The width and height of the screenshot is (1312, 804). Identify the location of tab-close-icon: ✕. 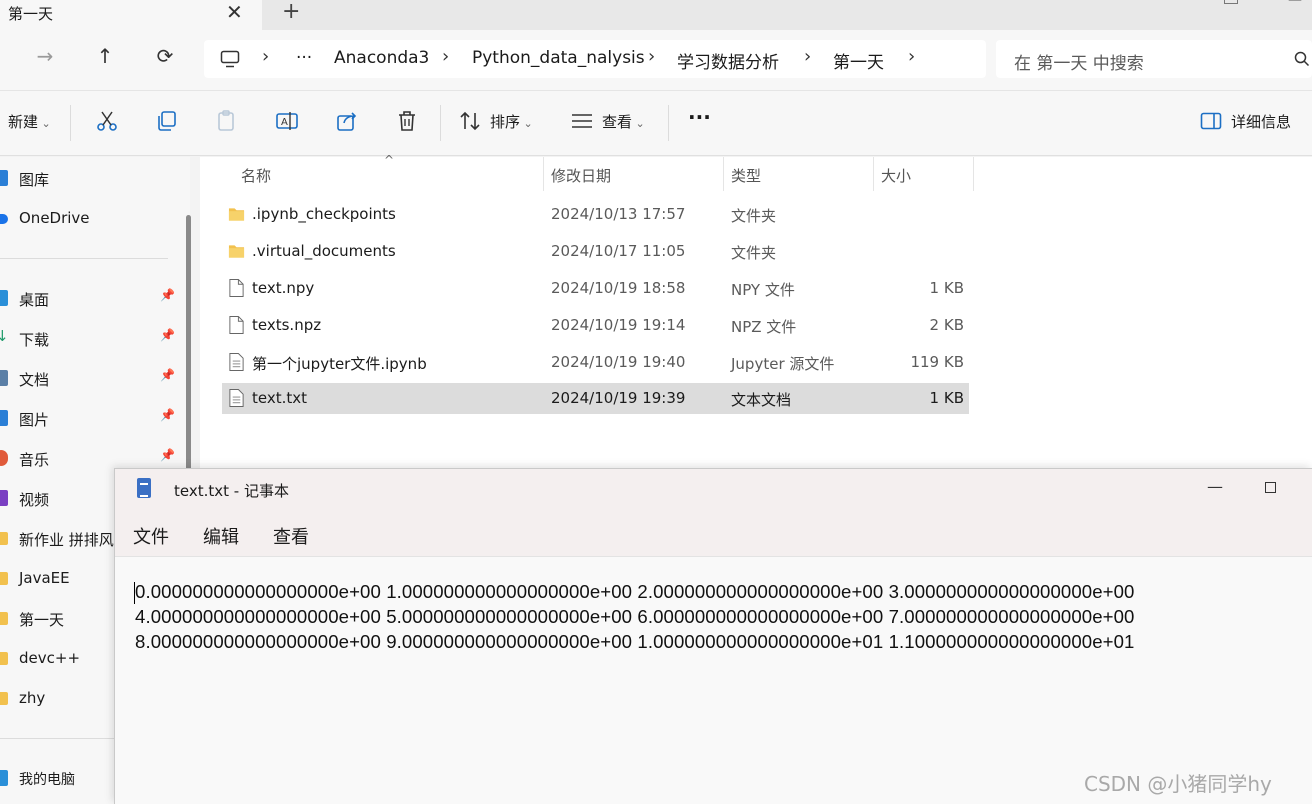
(234, 12).